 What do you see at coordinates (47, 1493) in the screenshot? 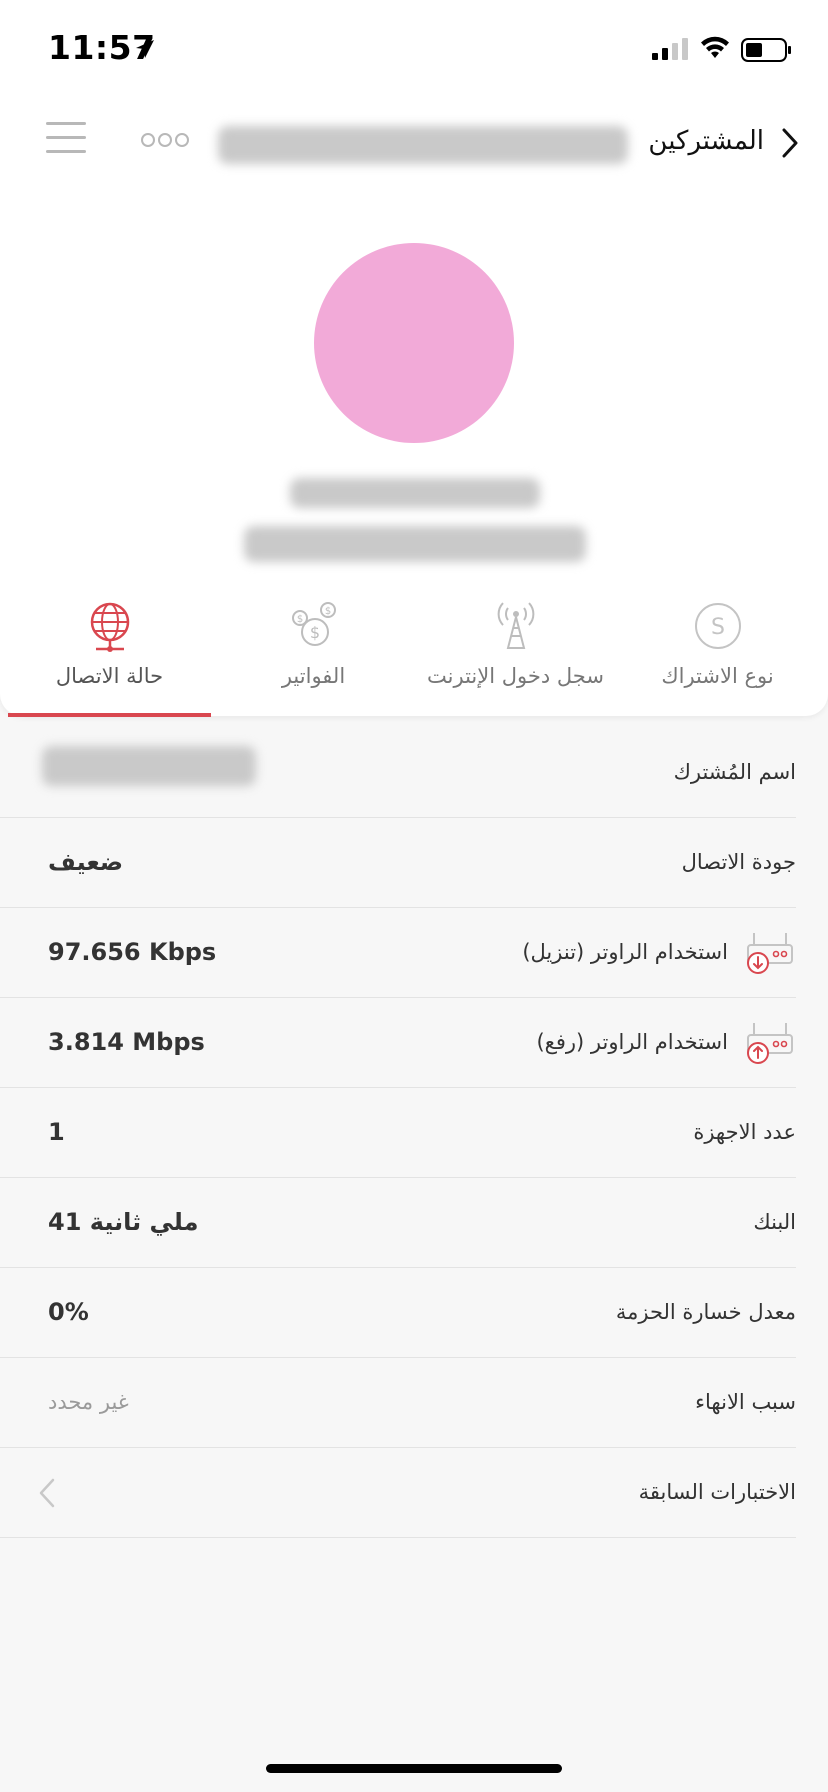
I see `chevron-left-icon` at bounding box center [47, 1493].